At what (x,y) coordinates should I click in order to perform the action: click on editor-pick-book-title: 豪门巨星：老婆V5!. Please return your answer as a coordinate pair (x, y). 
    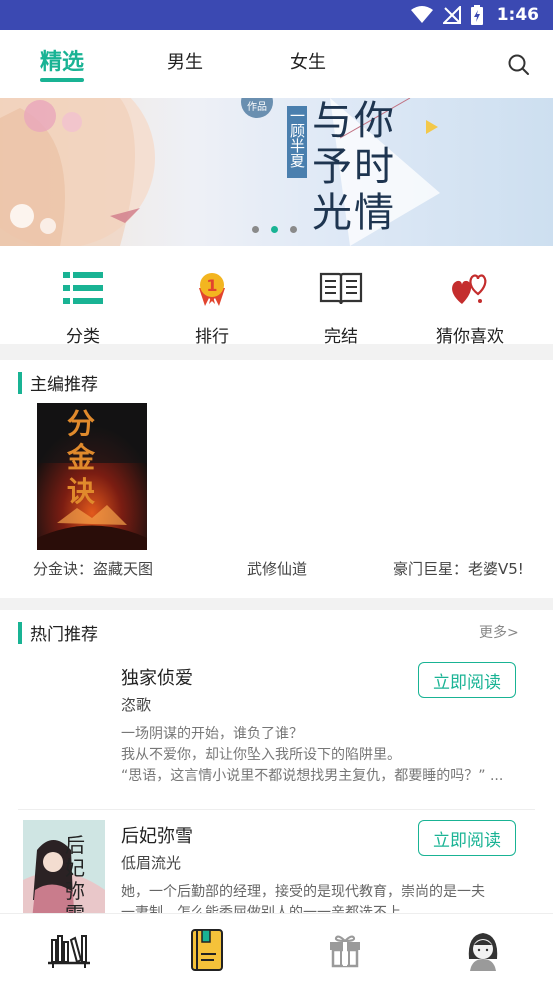
    Looking at the image, I should click on (458, 568).